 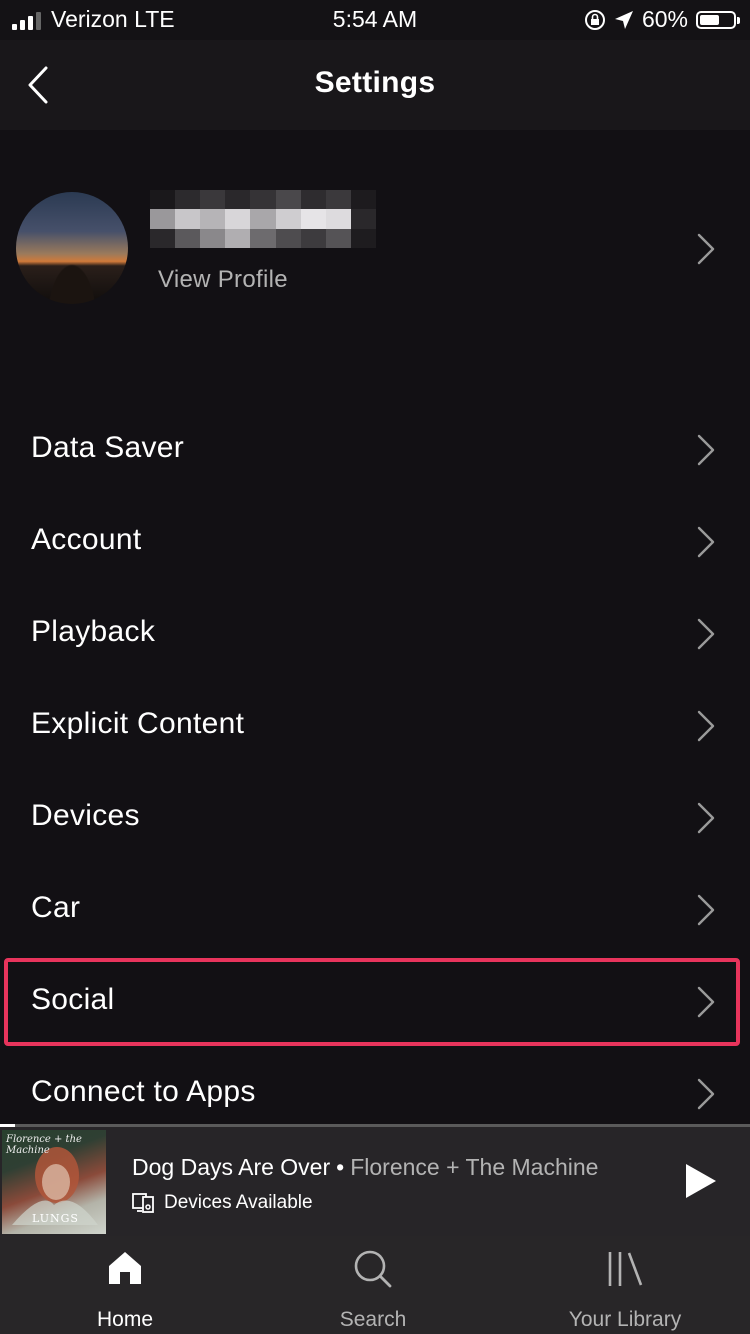 I want to click on menu-item-car: Car, so click(x=375, y=910).